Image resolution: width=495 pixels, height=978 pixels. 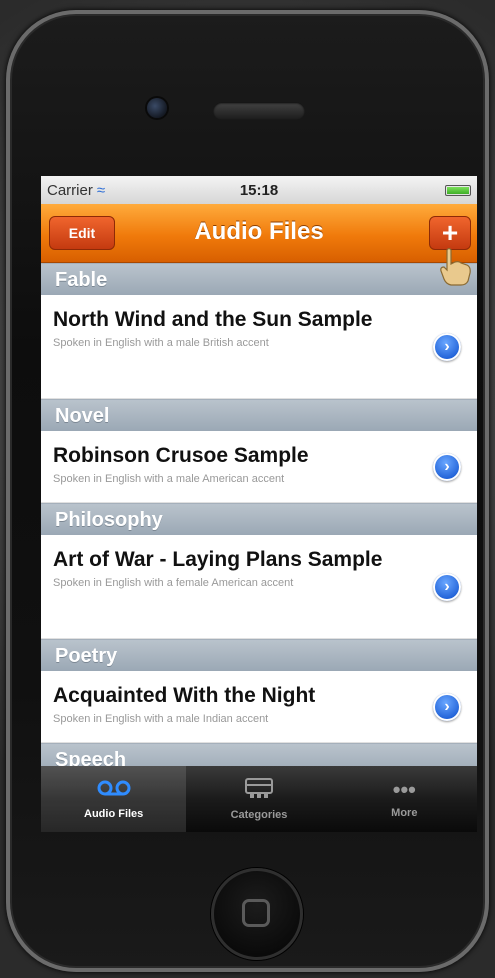 I want to click on tab-bar: Audio Files Categories ••• More, so click(x=259, y=799).